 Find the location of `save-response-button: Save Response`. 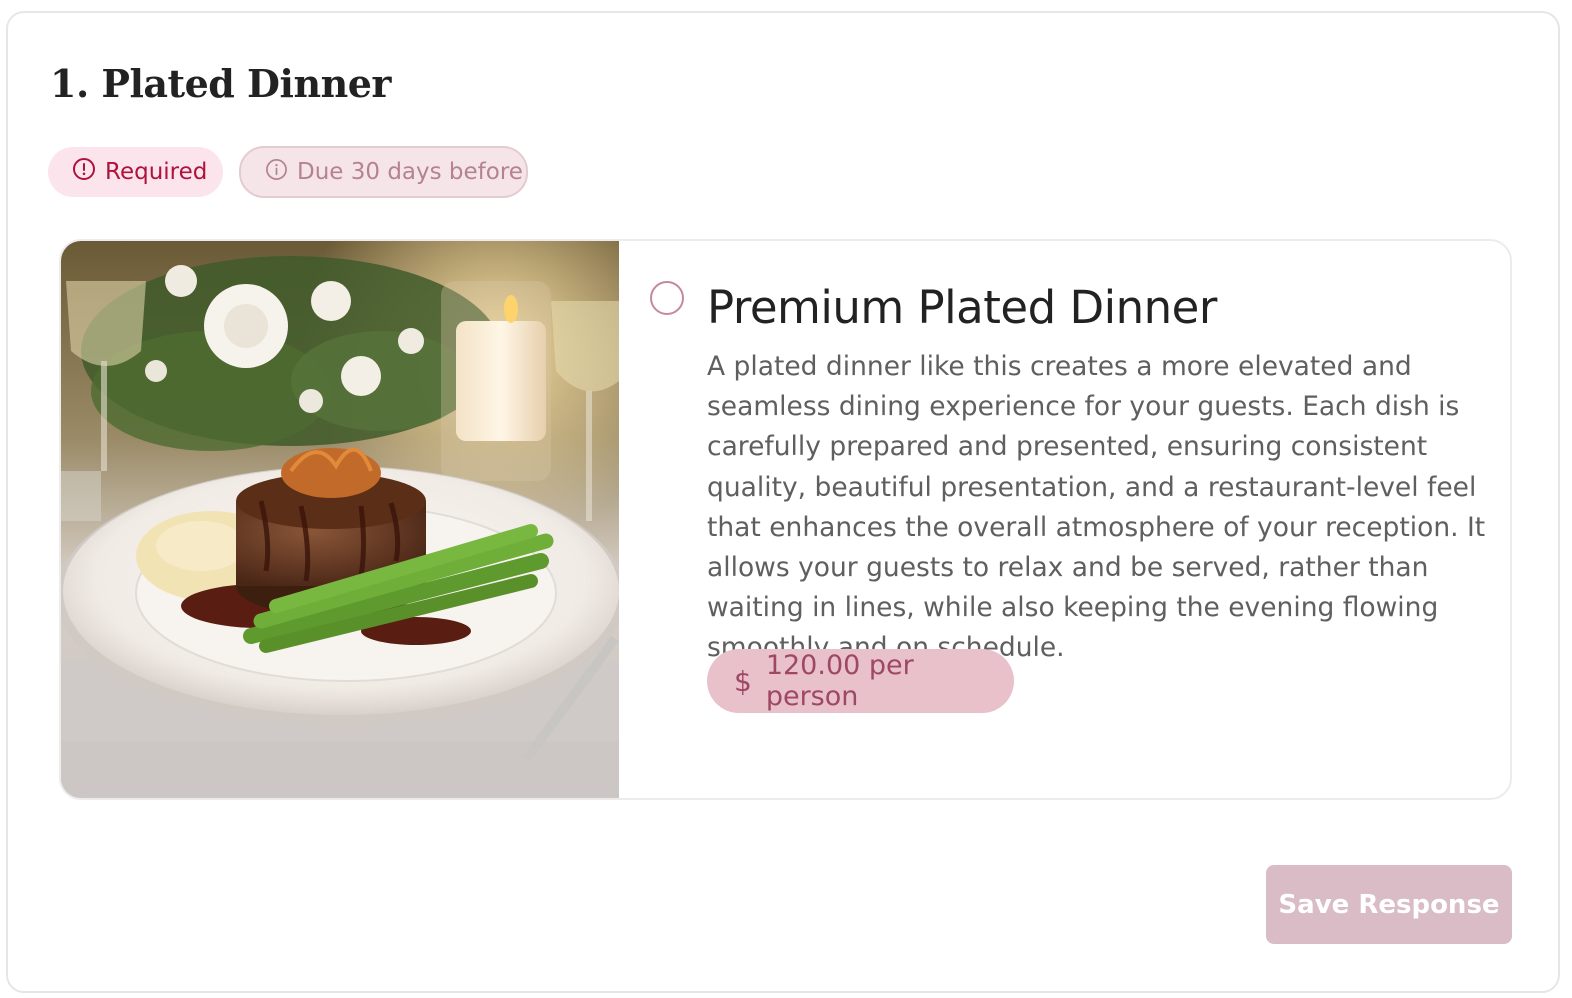

save-response-button: Save Response is located at coordinates (1389, 904).